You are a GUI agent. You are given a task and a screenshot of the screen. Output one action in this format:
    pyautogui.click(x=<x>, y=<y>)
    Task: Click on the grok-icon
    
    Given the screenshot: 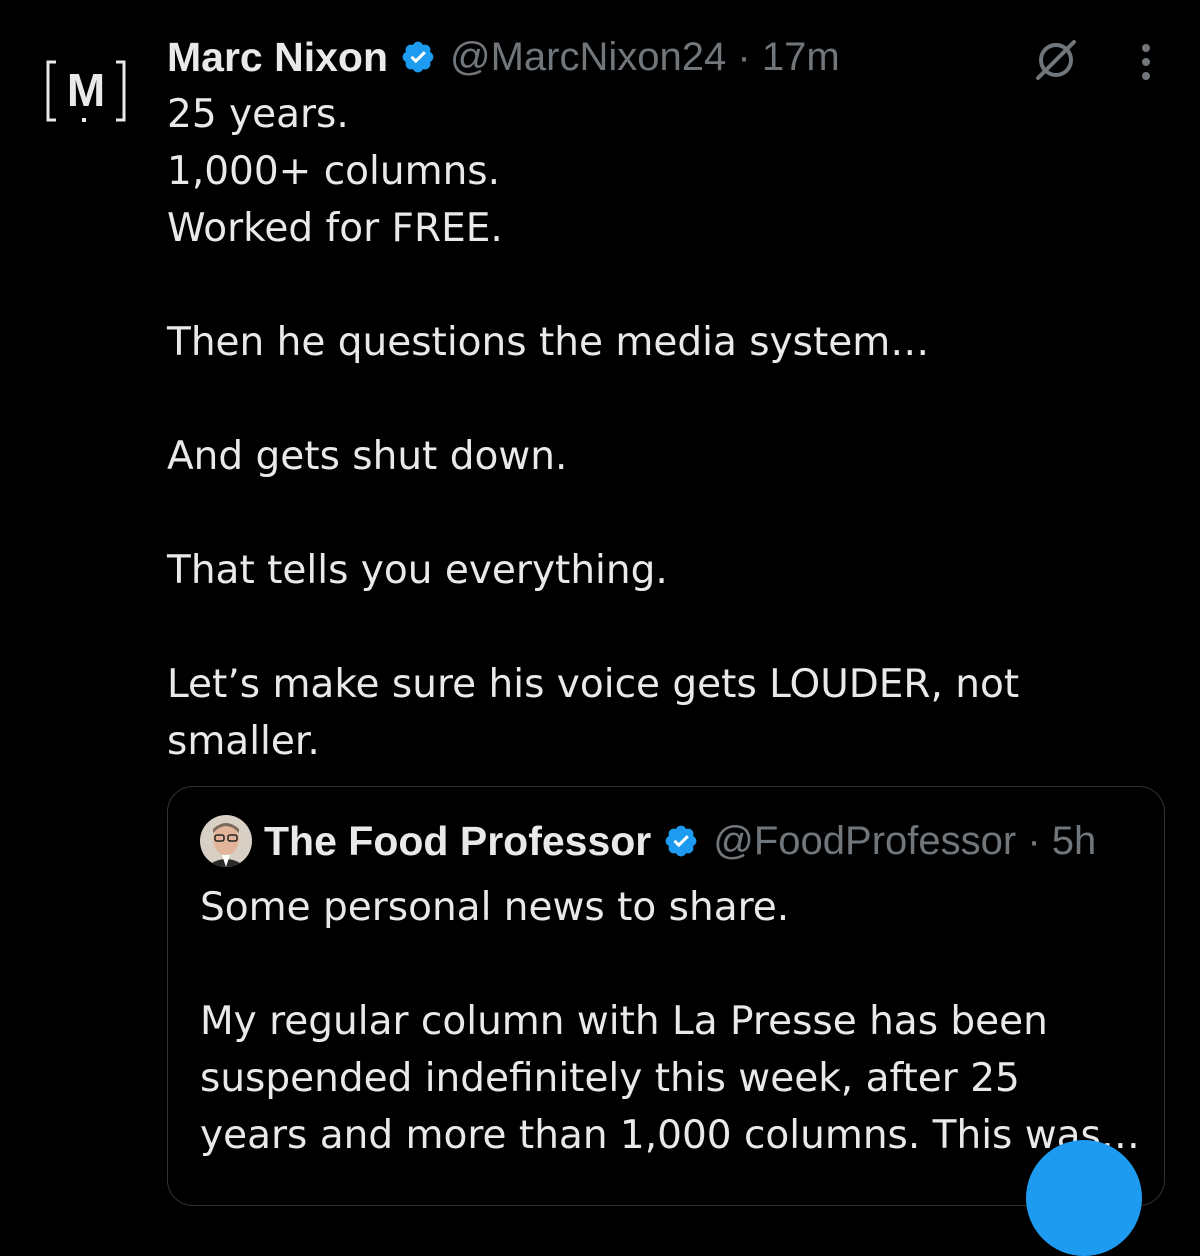 What is the action you would take?
    pyautogui.click(x=1056, y=60)
    